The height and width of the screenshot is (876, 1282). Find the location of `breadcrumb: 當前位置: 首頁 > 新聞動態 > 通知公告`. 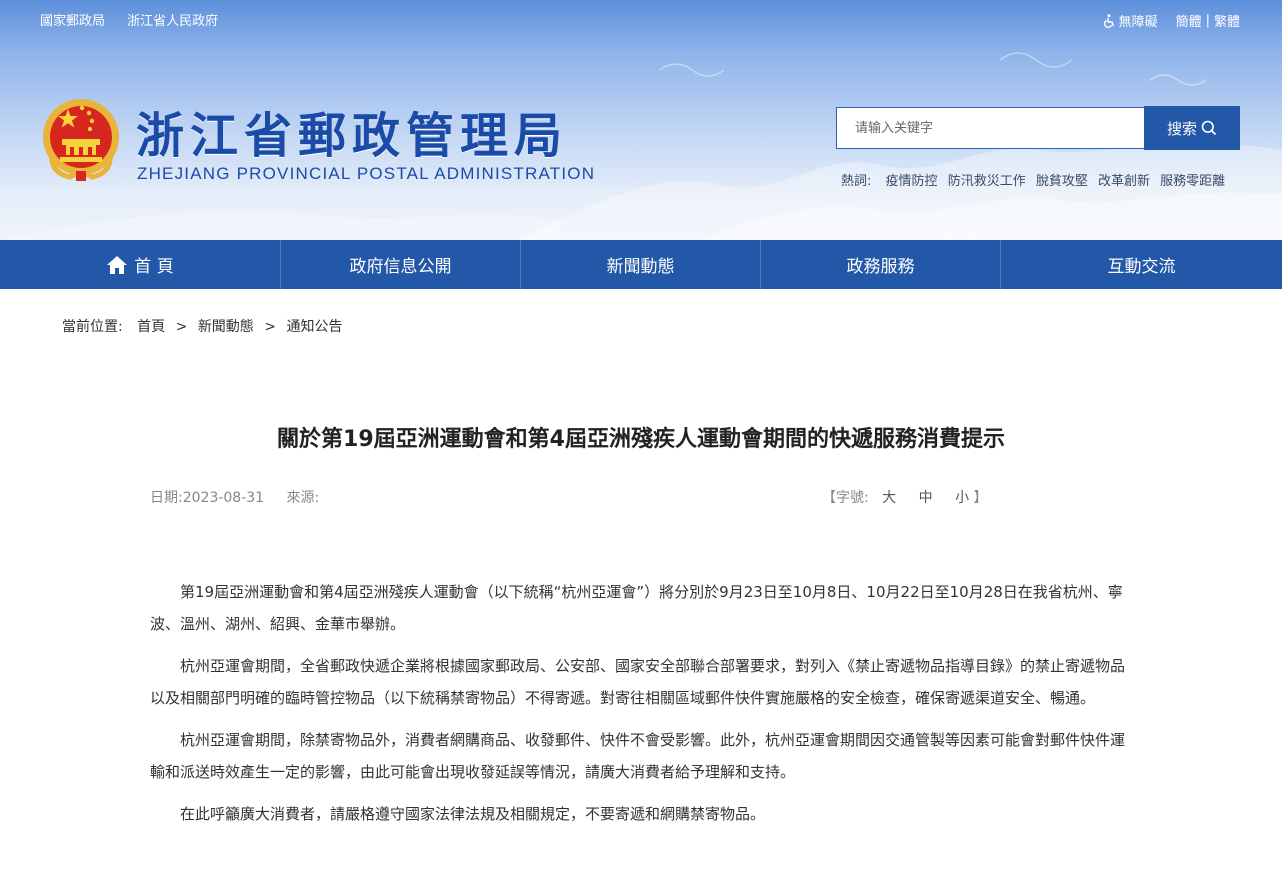

breadcrumb: 當前位置: 首頁 > 新聞動態 > 通知公告 is located at coordinates (202, 326).